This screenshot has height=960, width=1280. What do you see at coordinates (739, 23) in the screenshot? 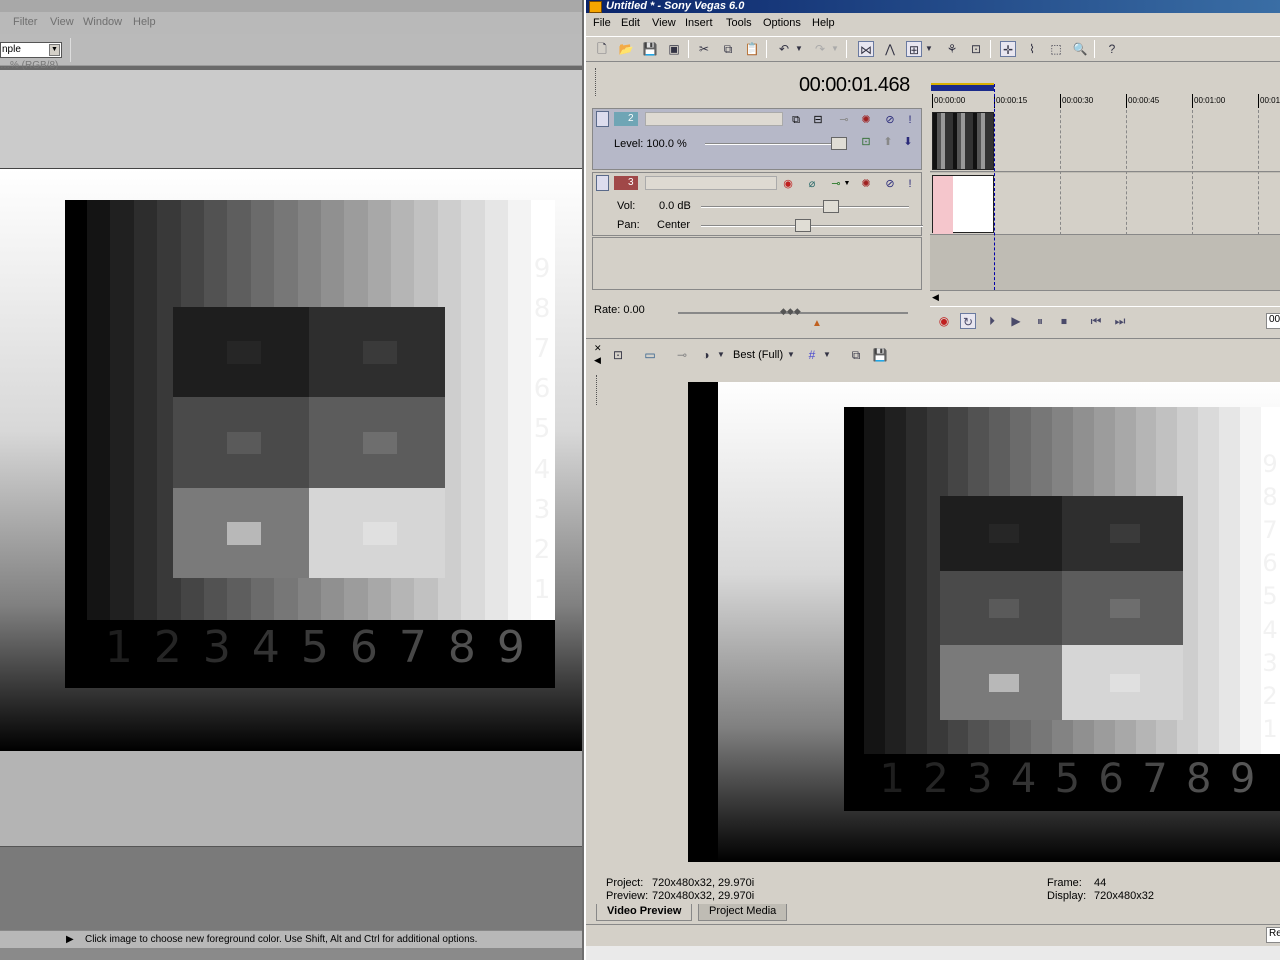
I see `menu-tools: Tools` at bounding box center [739, 23].